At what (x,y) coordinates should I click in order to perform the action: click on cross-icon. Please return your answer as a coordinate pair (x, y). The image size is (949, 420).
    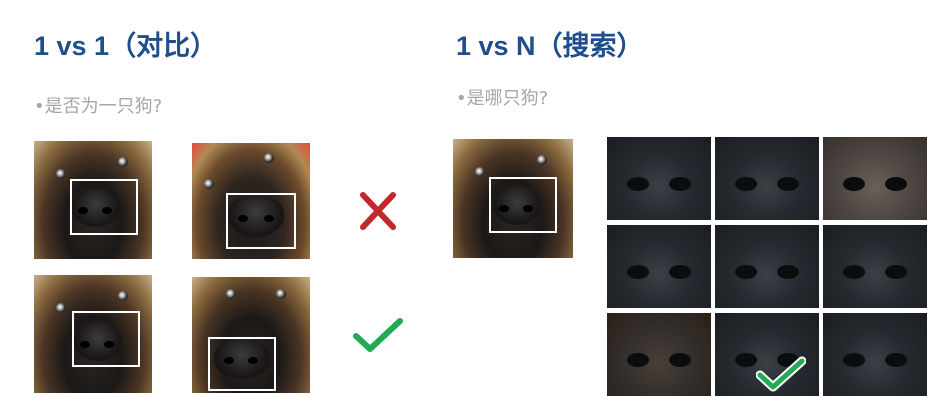
    Looking at the image, I should click on (378, 211).